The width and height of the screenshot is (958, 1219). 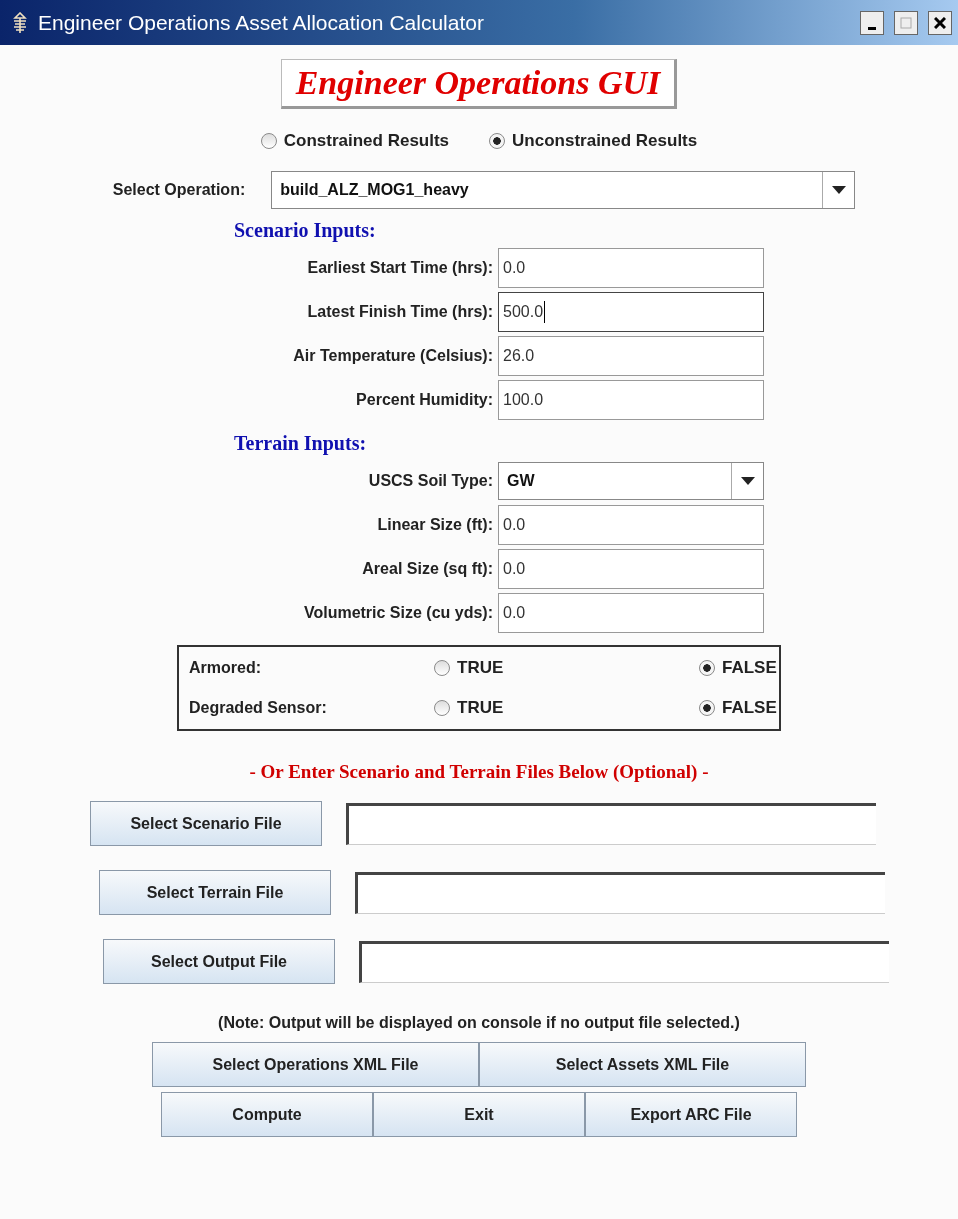 I want to click on maximize-button, so click(x=906, y=22).